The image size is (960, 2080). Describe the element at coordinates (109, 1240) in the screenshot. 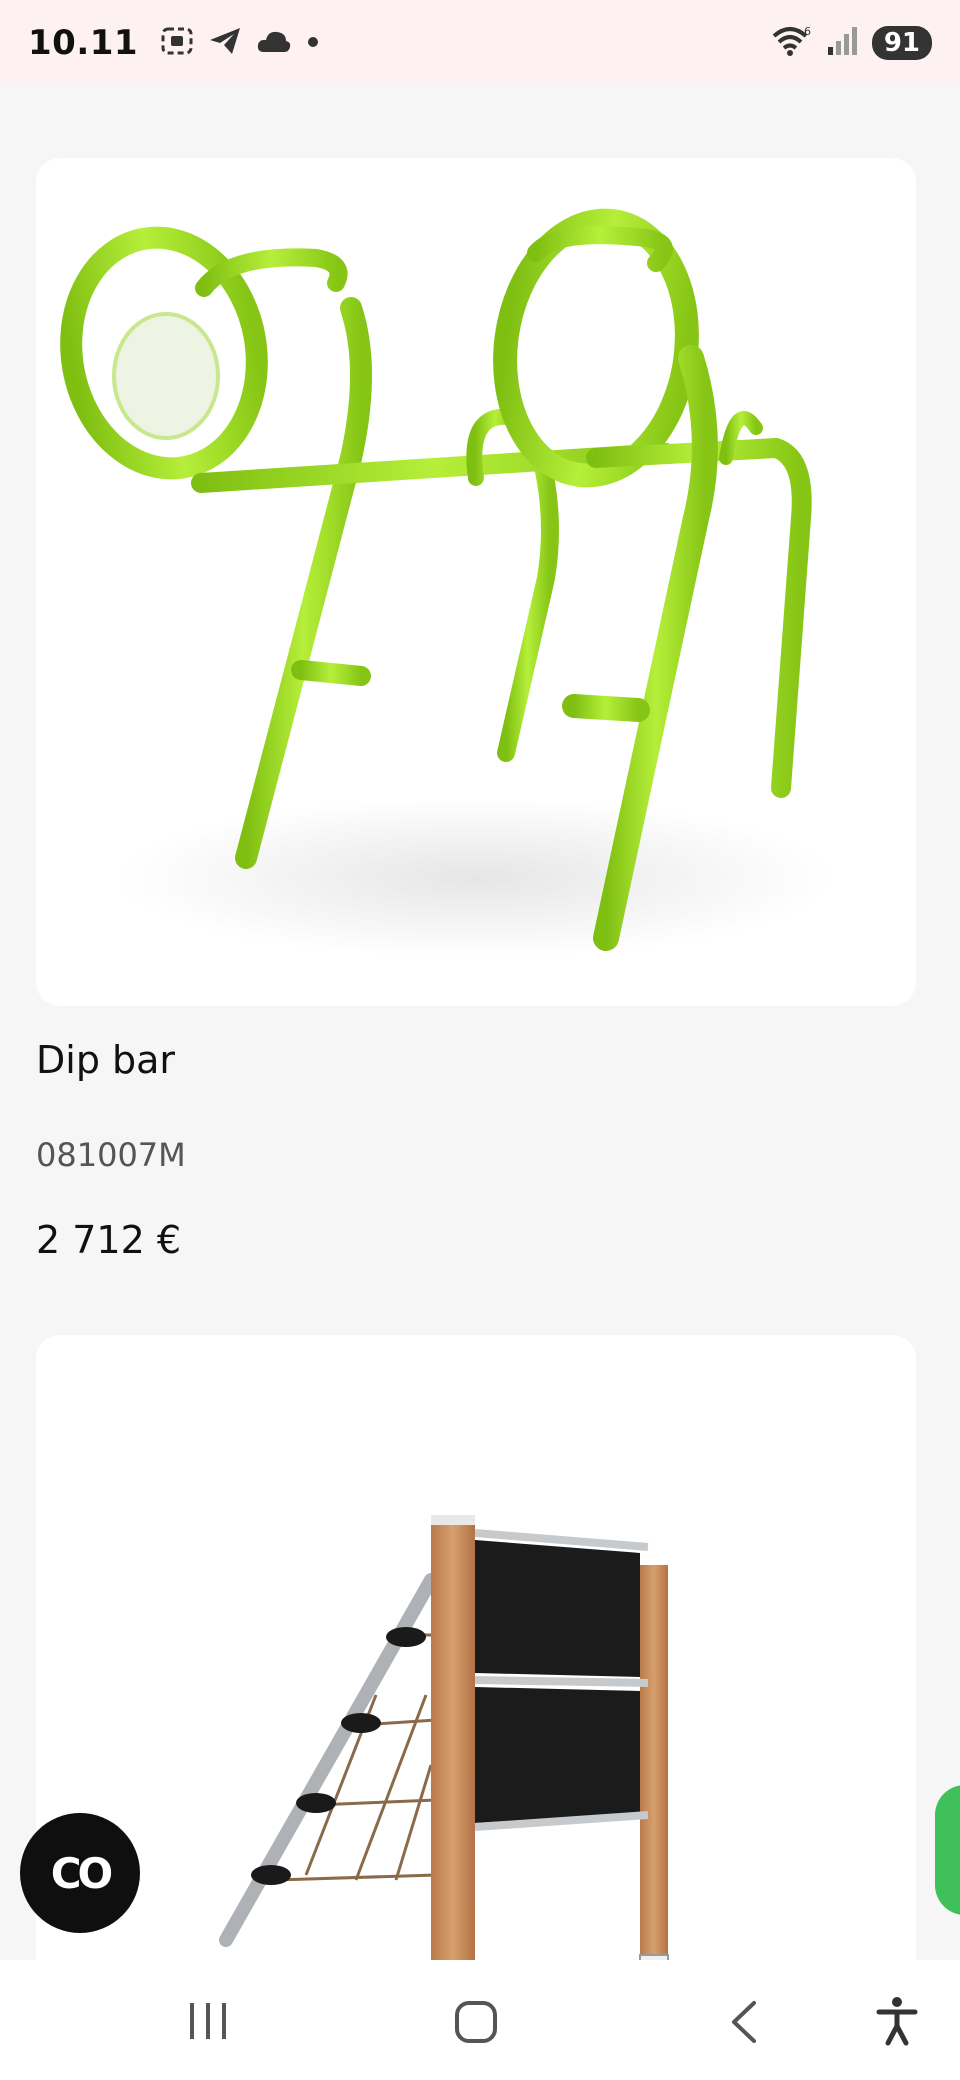

I see `product-price: 2 712 €` at that location.